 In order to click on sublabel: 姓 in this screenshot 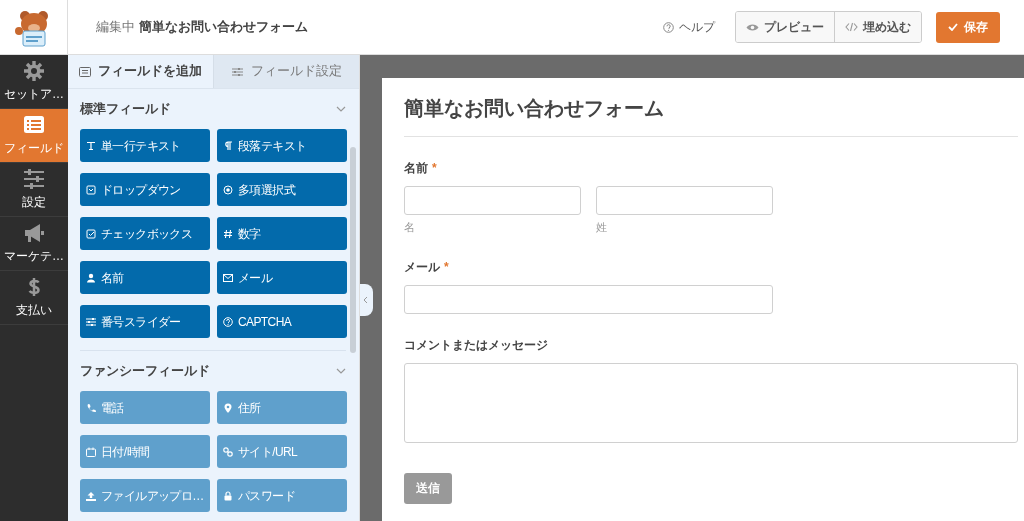, I will do `click(602, 227)`.